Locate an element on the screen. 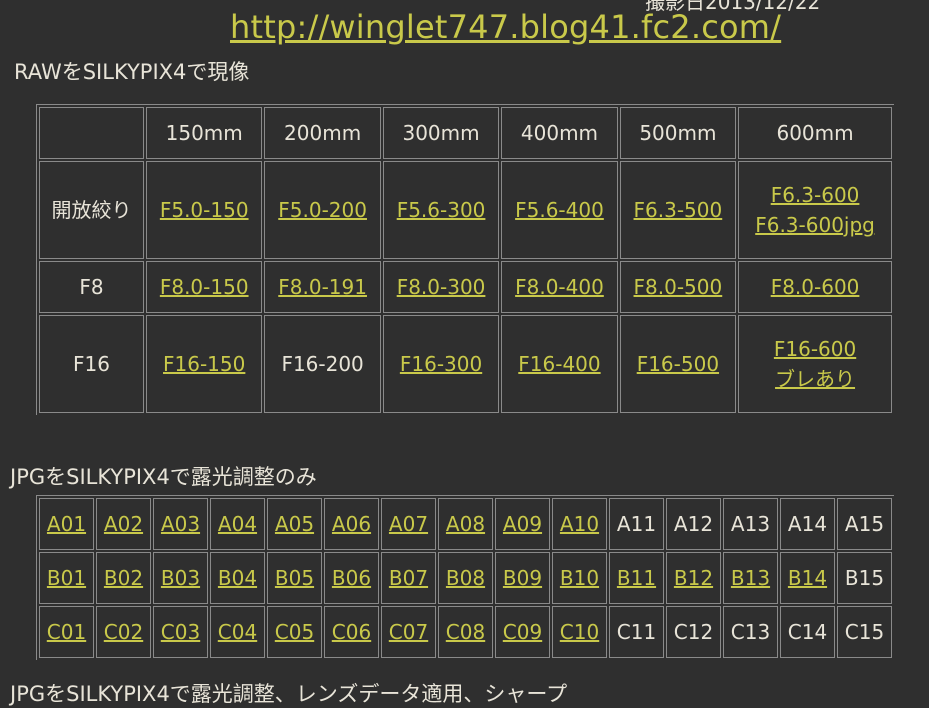 This screenshot has width=929, height=708. raw-cell: F16-400 is located at coordinates (559, 364).